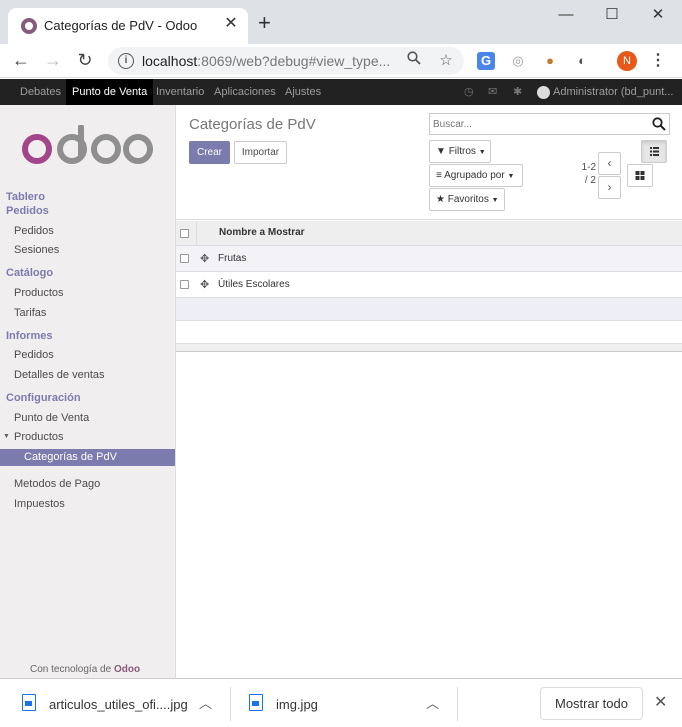 The image size is (682, 727). I want to click on minimize-icon: —, so click(566, 15).